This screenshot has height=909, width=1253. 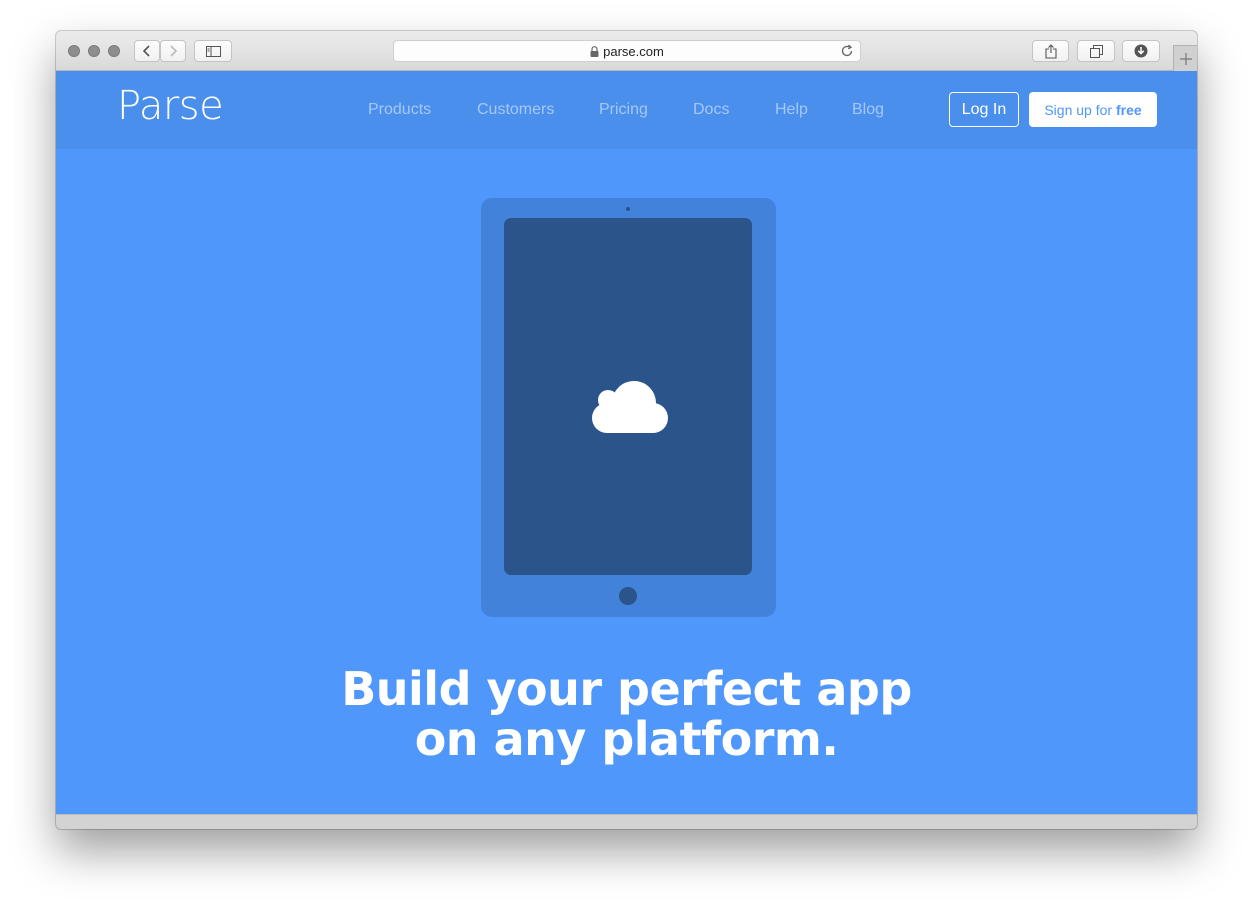 I want to click on sign-up-button: Sign up for free, so click(x=1093, y=109).